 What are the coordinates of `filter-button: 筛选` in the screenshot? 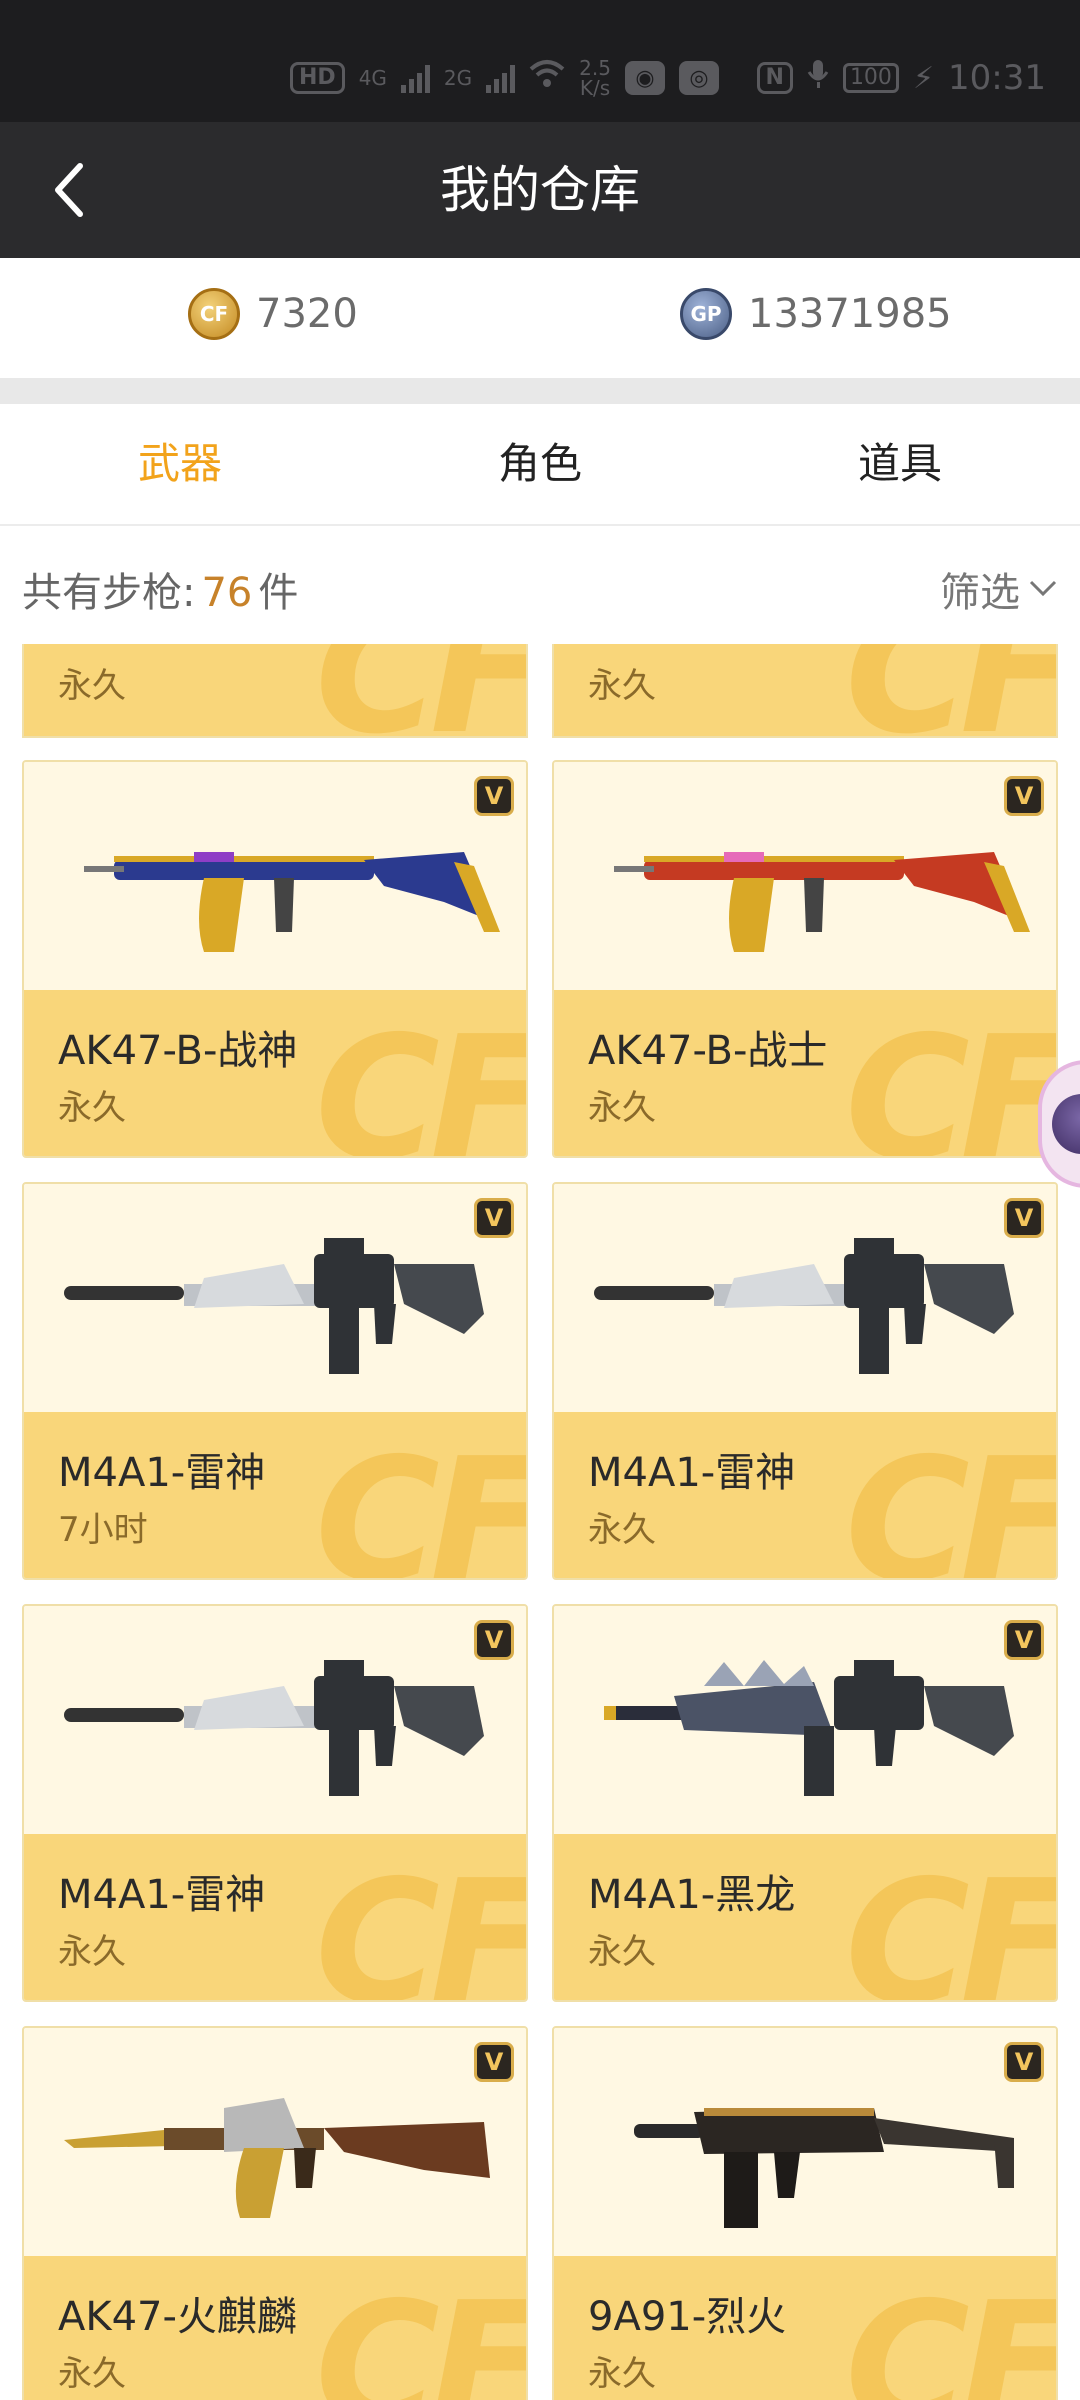 It's located at (999, 589).